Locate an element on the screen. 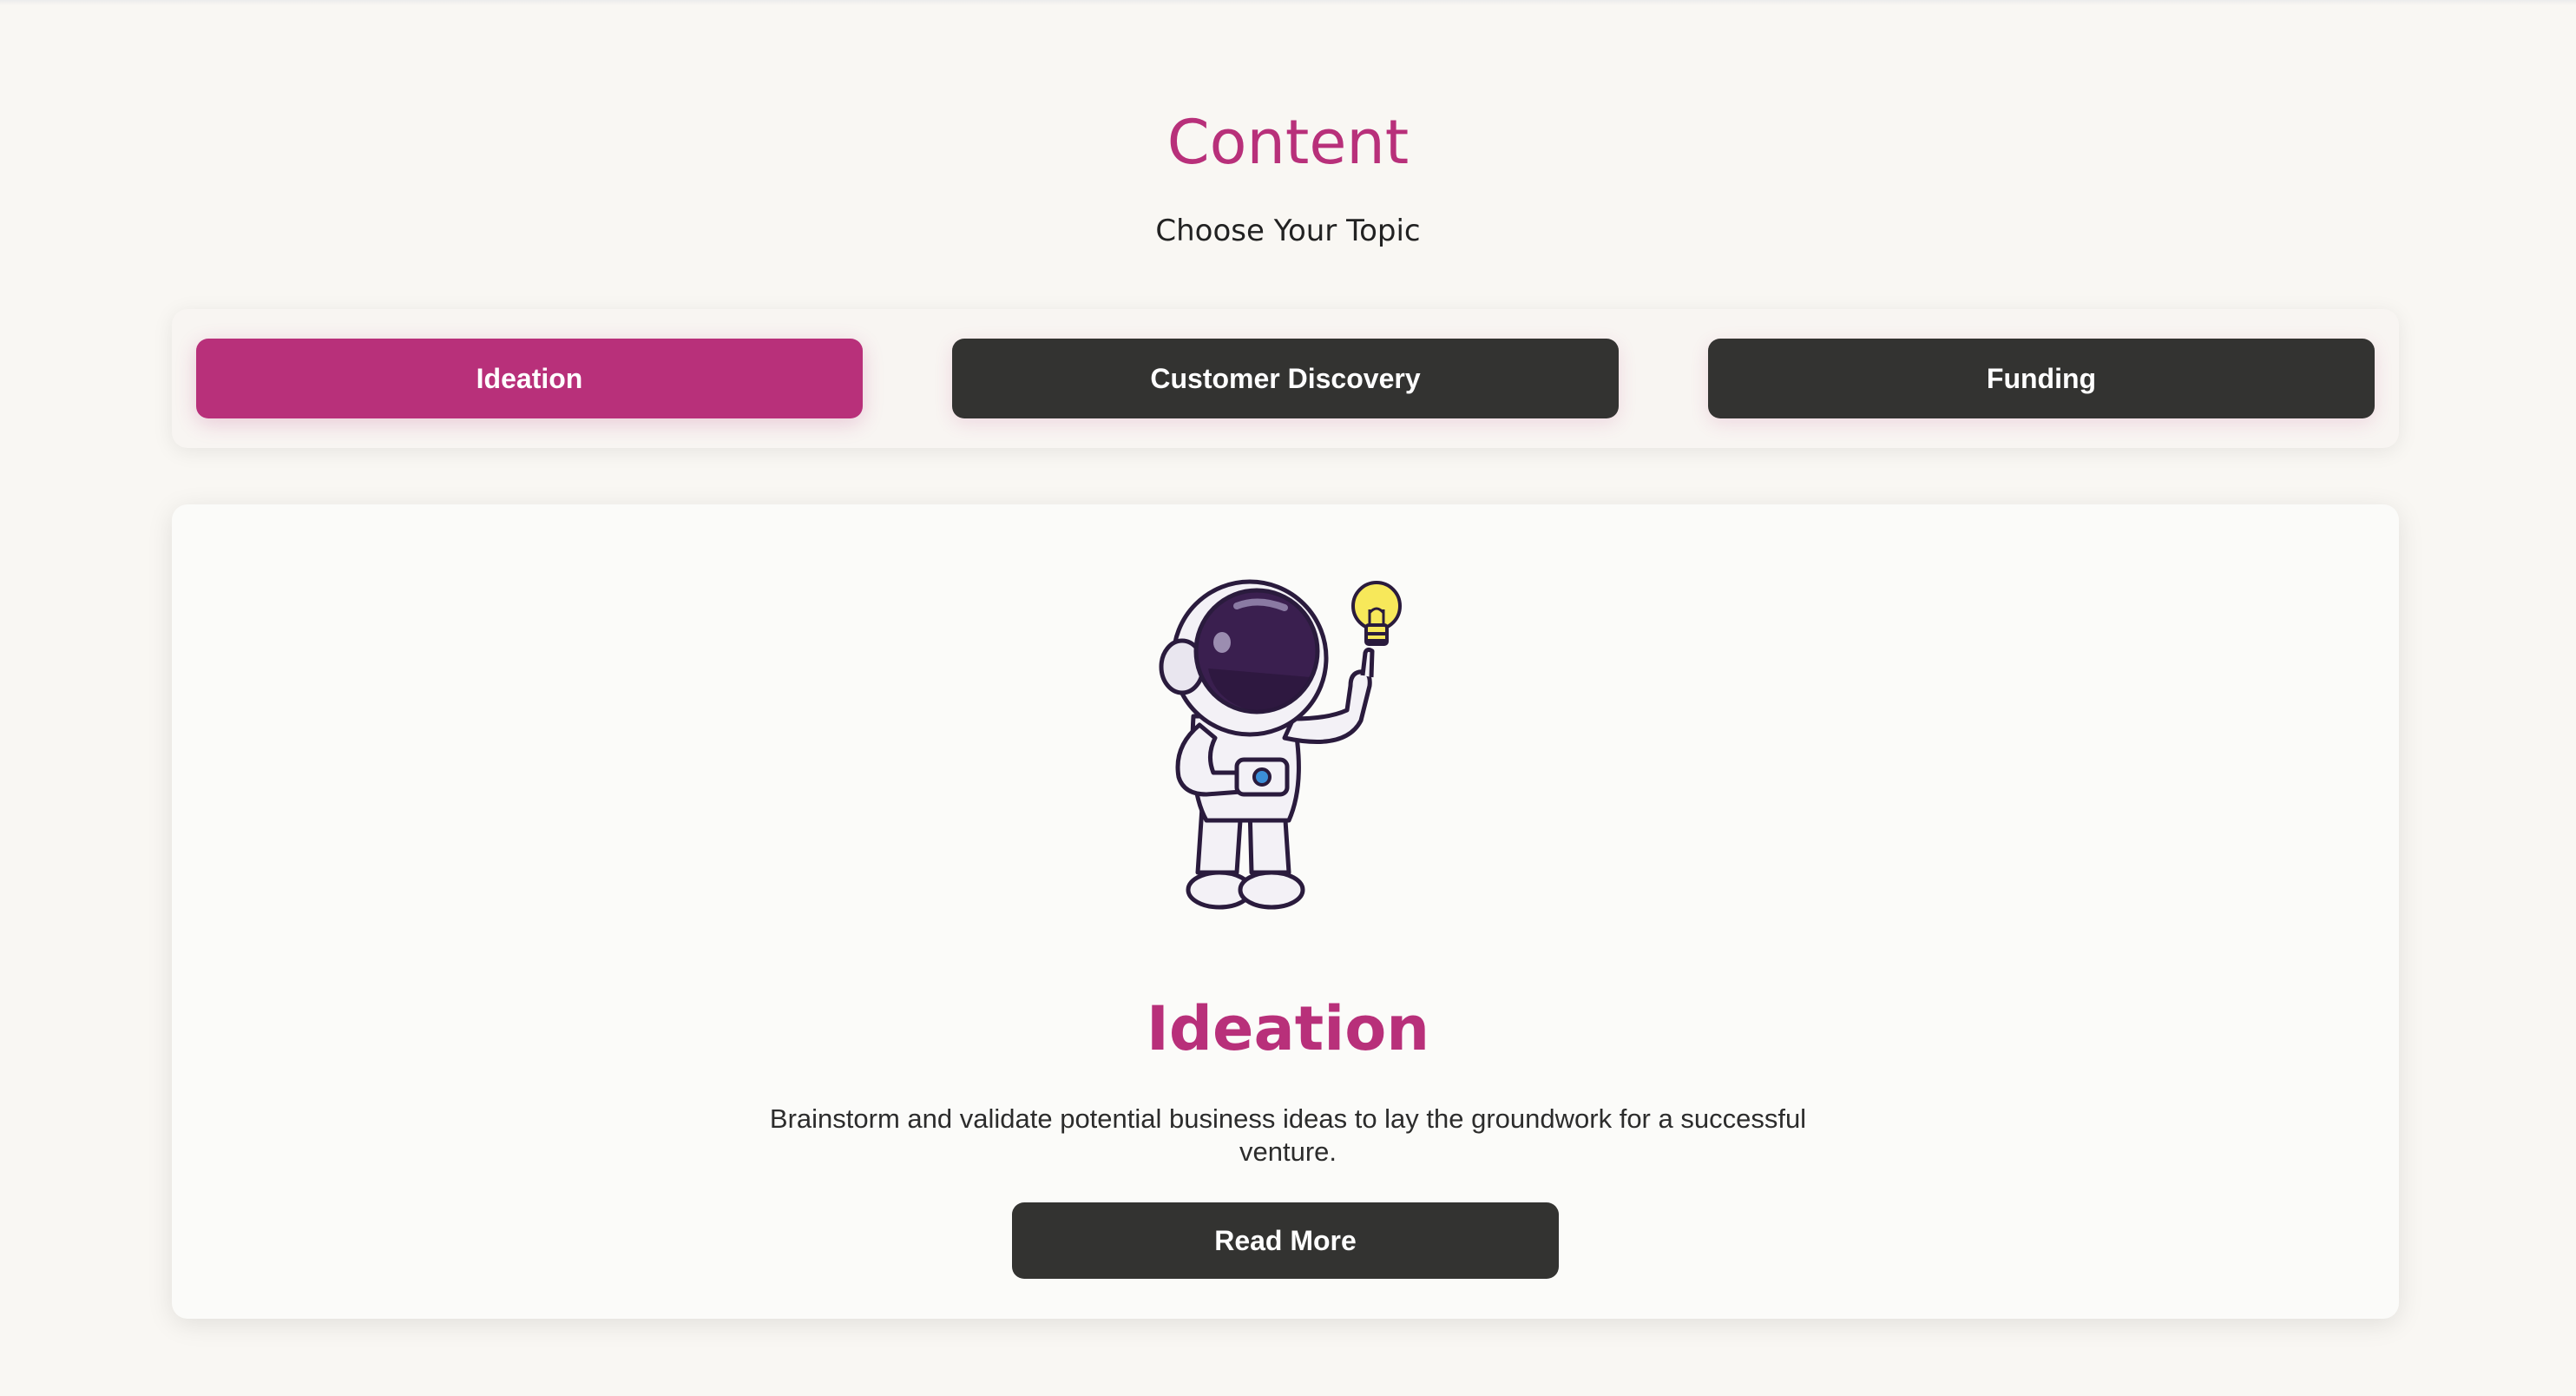 This screenshot has height=1396, width=2576. card-title: Ideation is located at coordinates (1288, 1028).